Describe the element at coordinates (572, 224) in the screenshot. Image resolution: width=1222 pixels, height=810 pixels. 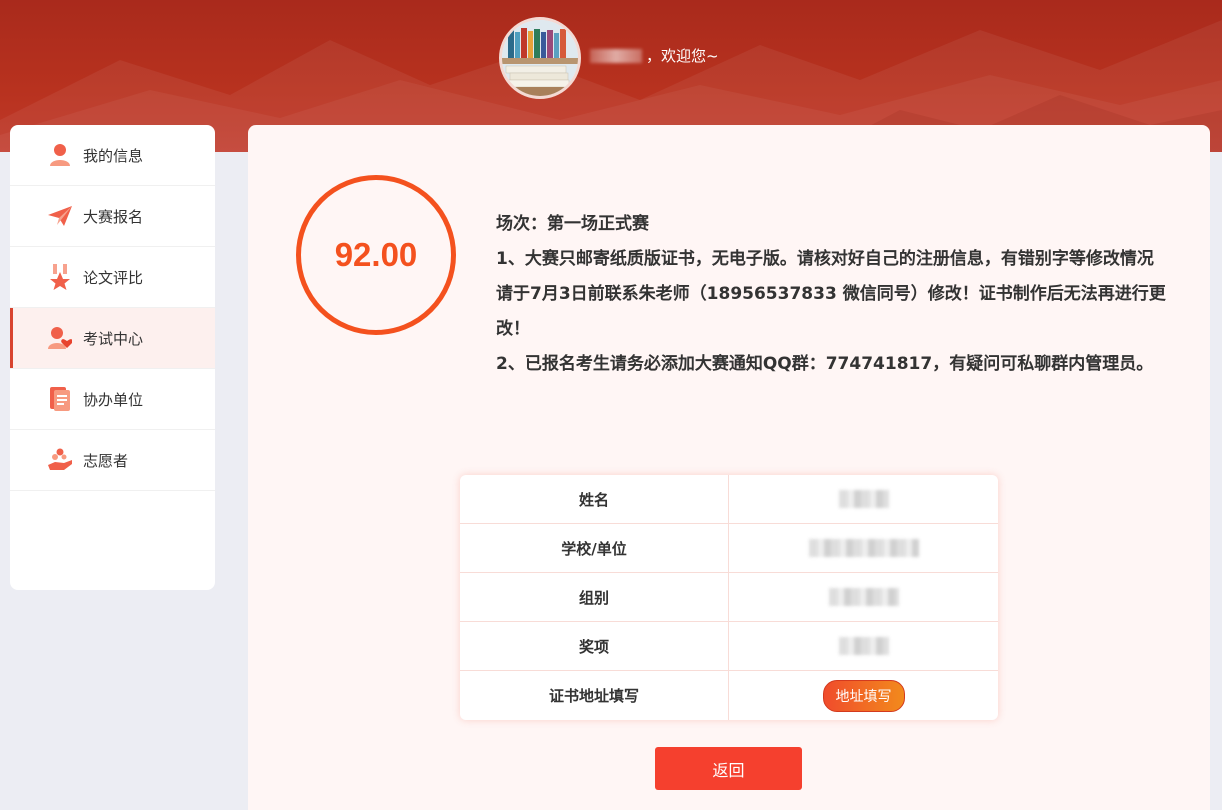
I see `session-title: 场次：第一场正式赛` at that location.